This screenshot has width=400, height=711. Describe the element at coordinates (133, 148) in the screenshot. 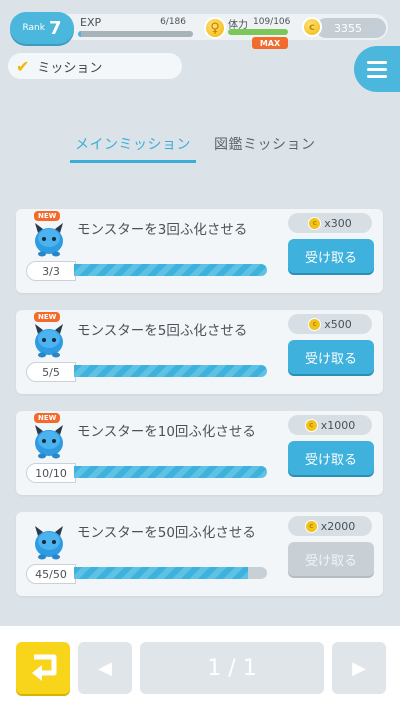

I see `tab-main-mission: メインミッション` at that location.